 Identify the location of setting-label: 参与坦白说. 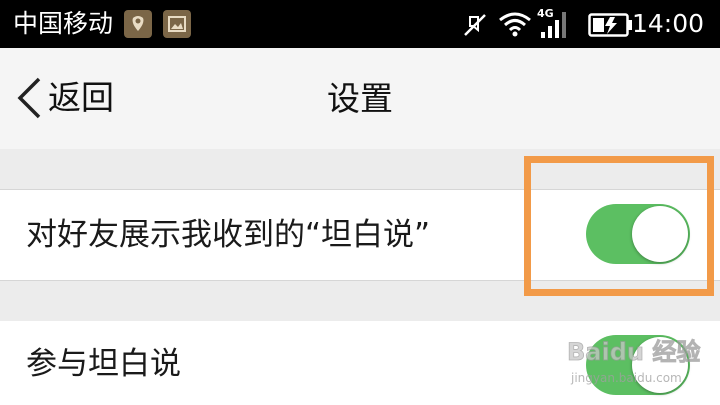
(103, 364).